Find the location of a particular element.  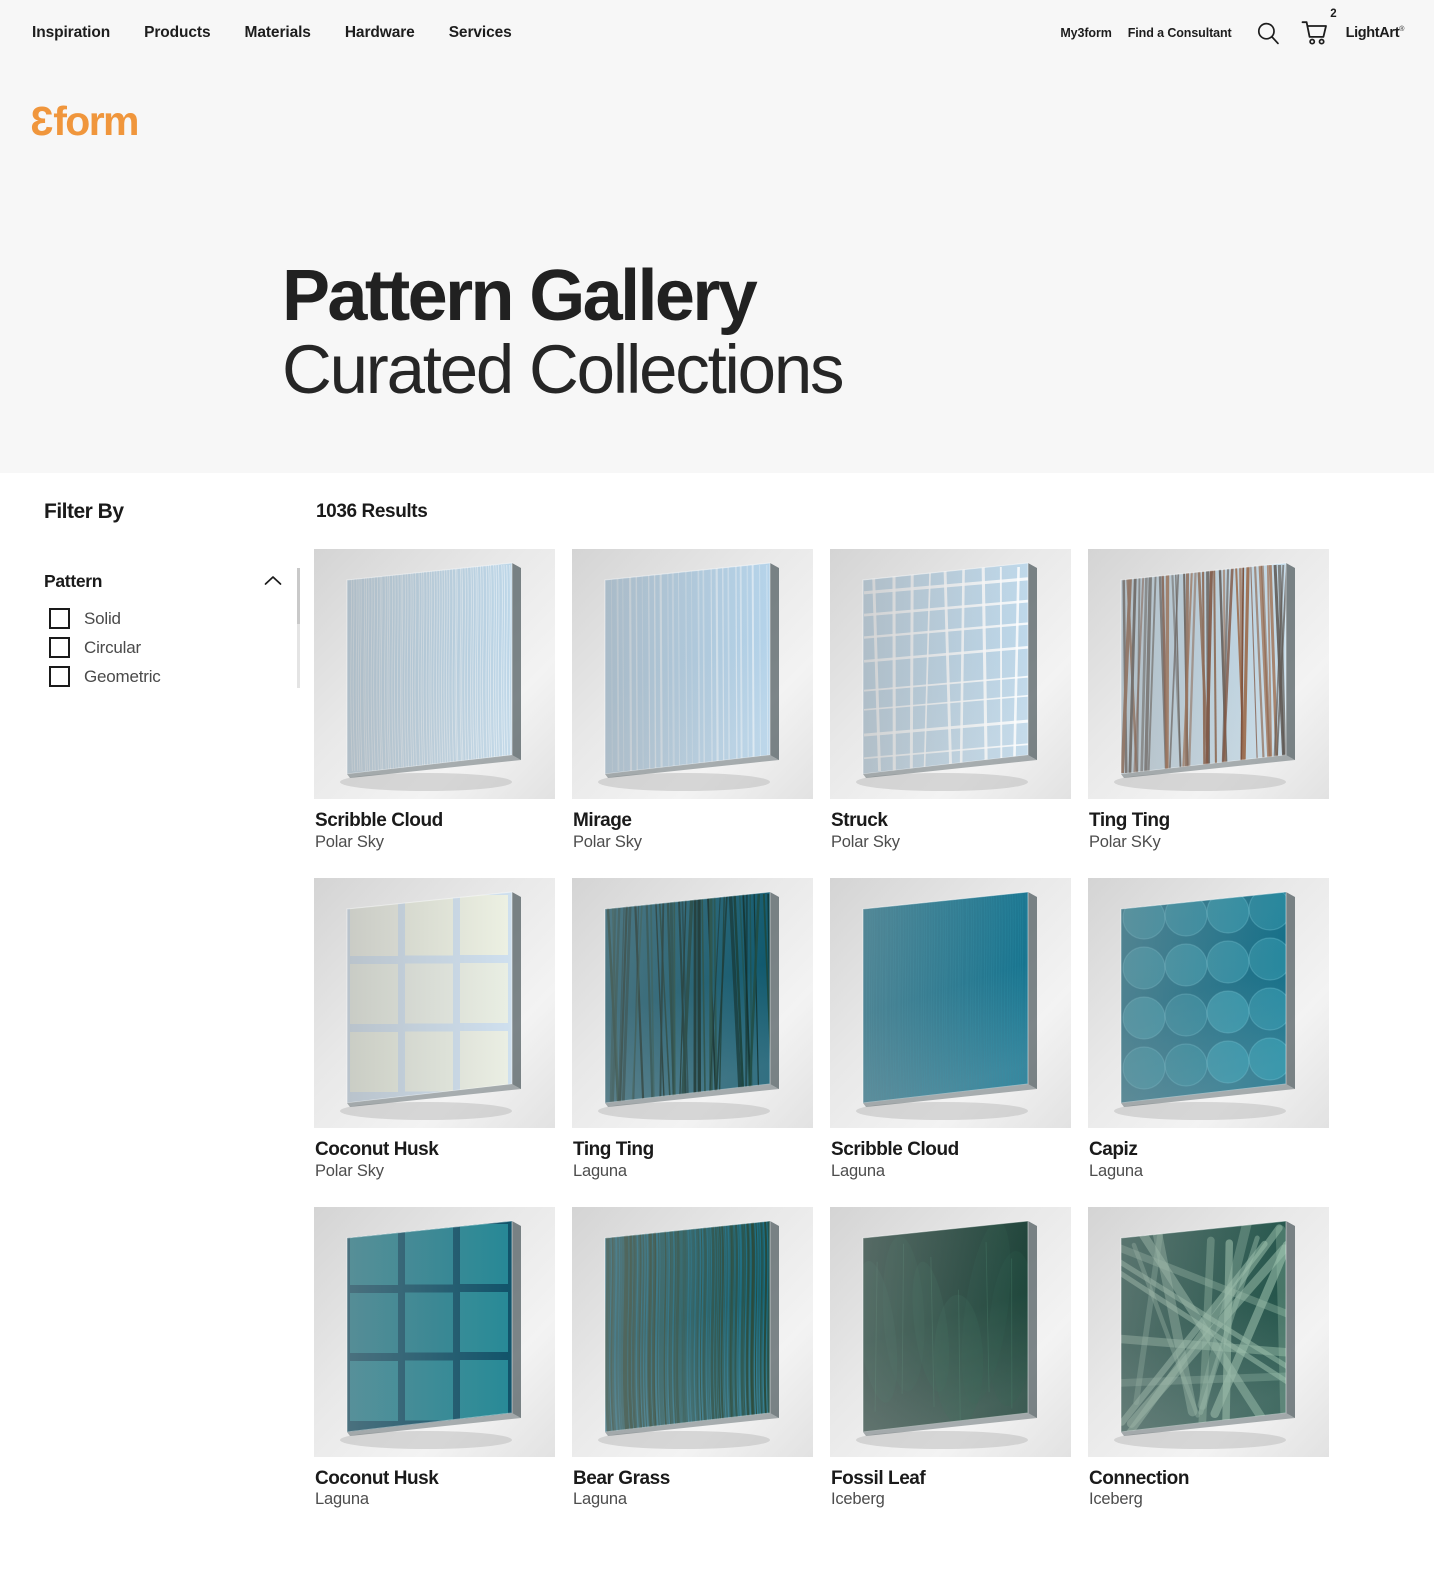

checkbox-circular is located at coordinates (59, 647).